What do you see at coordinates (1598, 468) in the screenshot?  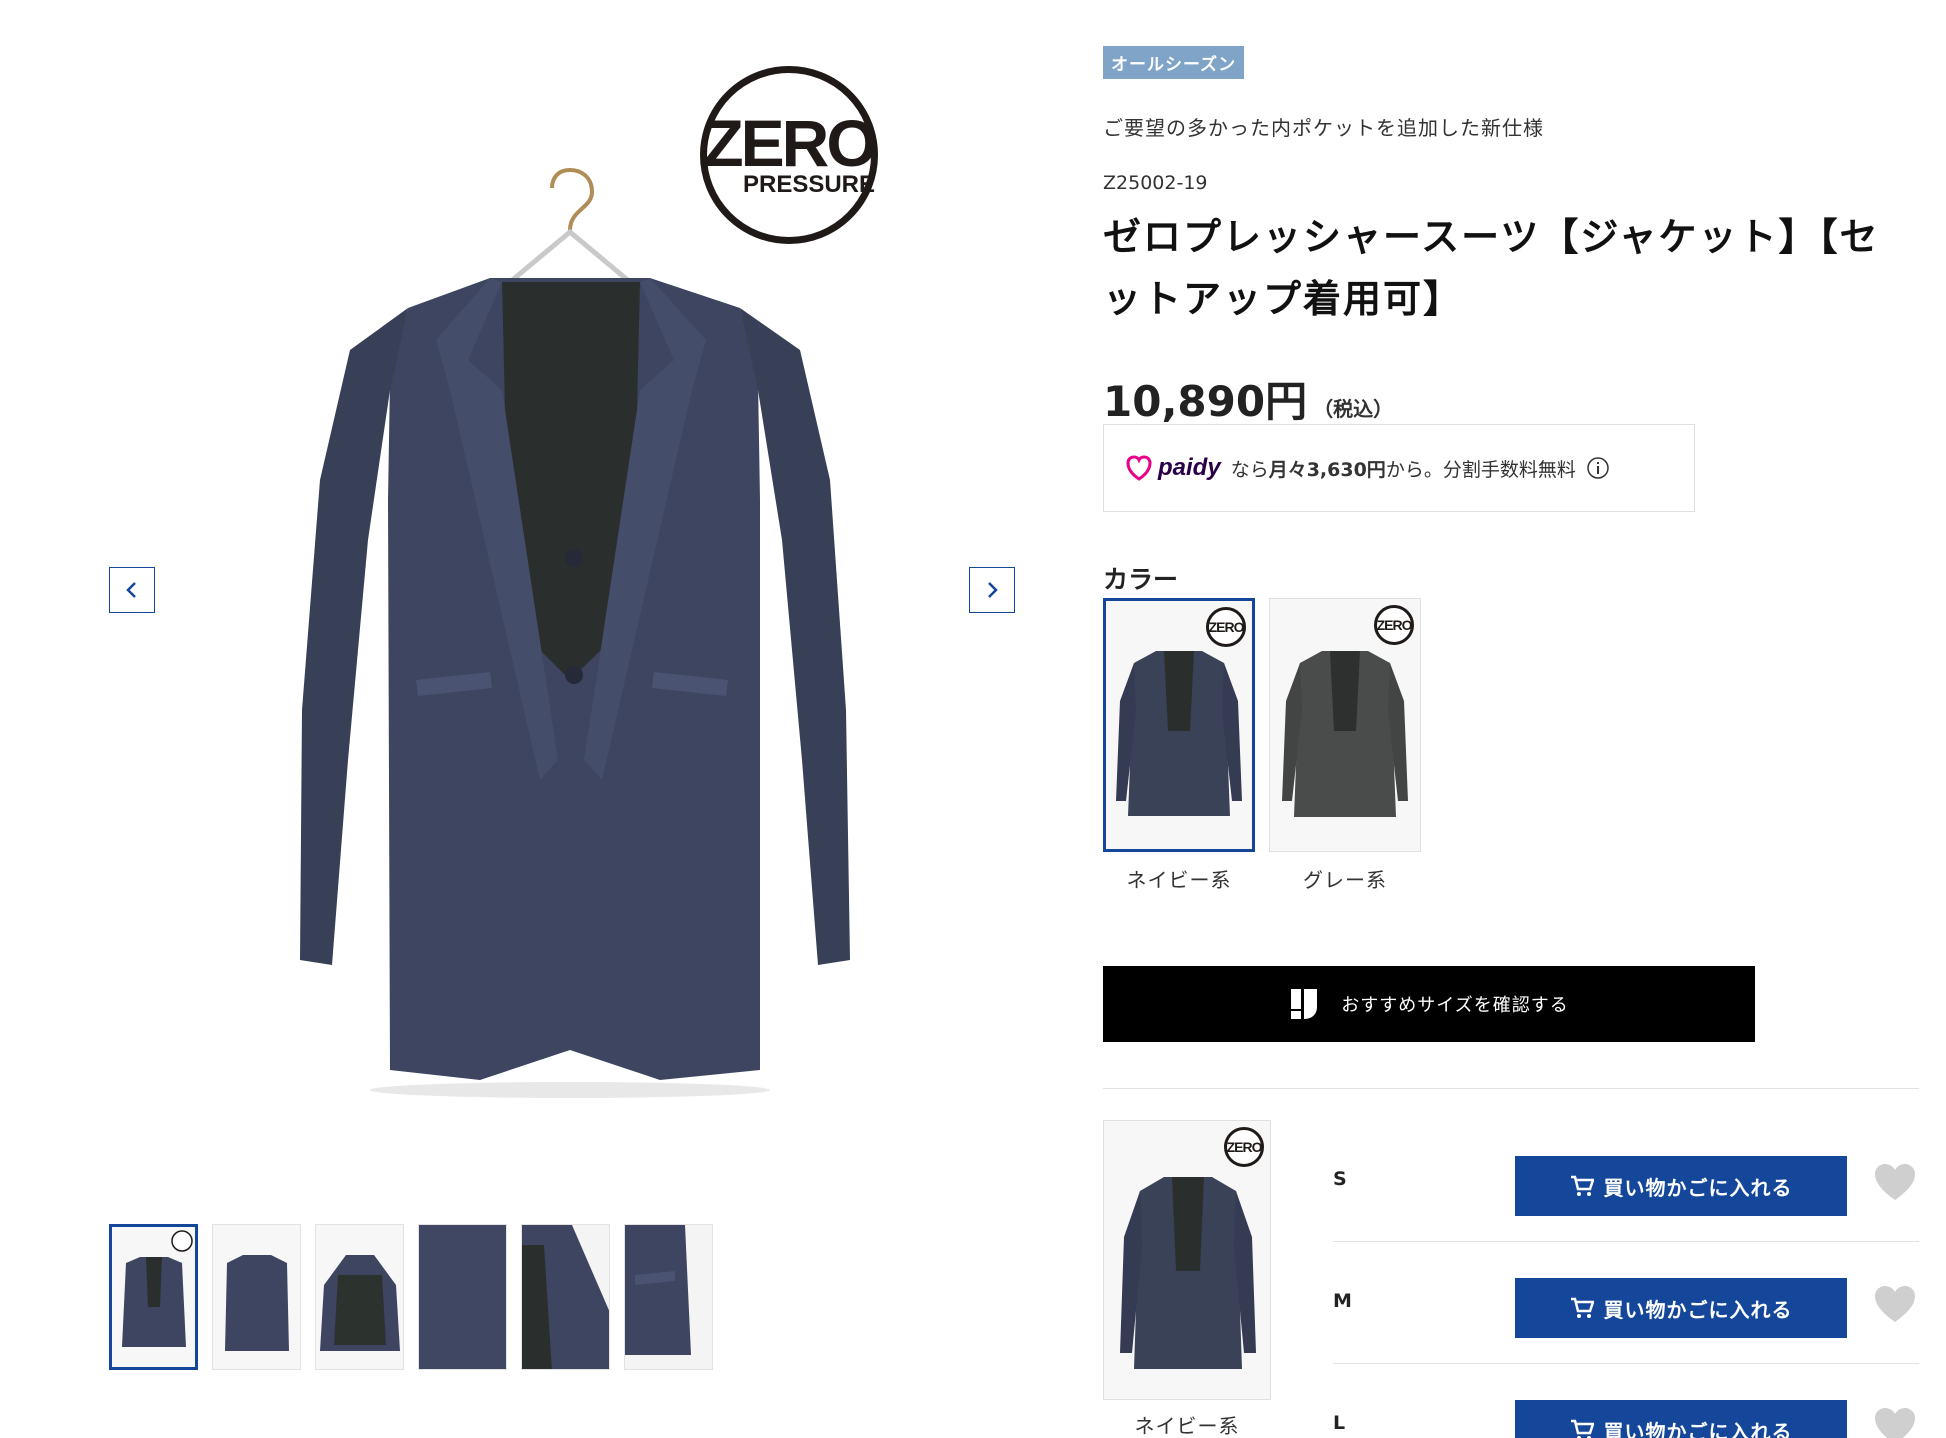 I see `info-icon` at bounding box center [1598, 468].